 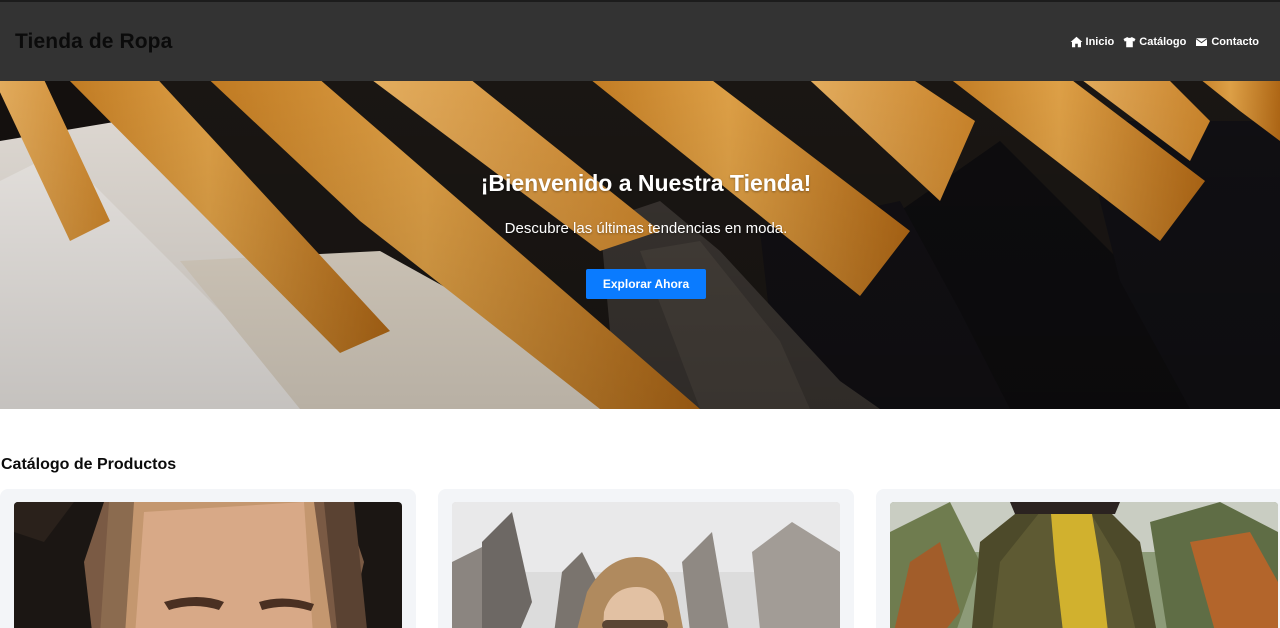 I want to click on catalog-title: Catálogo de Productos, so click(x=89, y=464).